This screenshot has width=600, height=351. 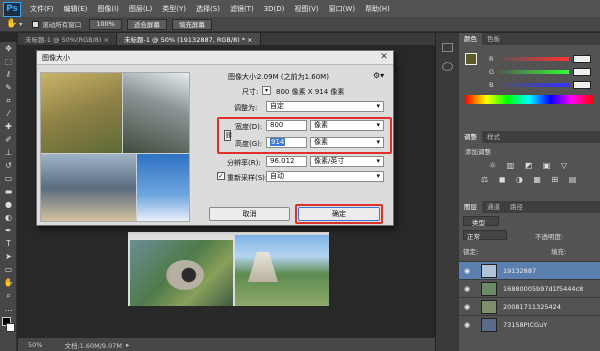 I want to click on lasso-tool-icon: ℓ, so click(x=8, y=75).